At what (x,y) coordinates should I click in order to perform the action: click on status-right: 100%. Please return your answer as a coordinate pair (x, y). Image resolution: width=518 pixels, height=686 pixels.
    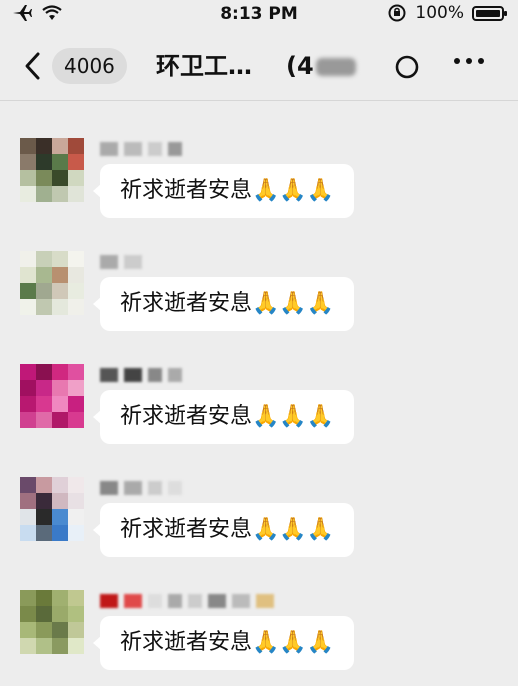
    Looking at the image, I should click on (447, 13).